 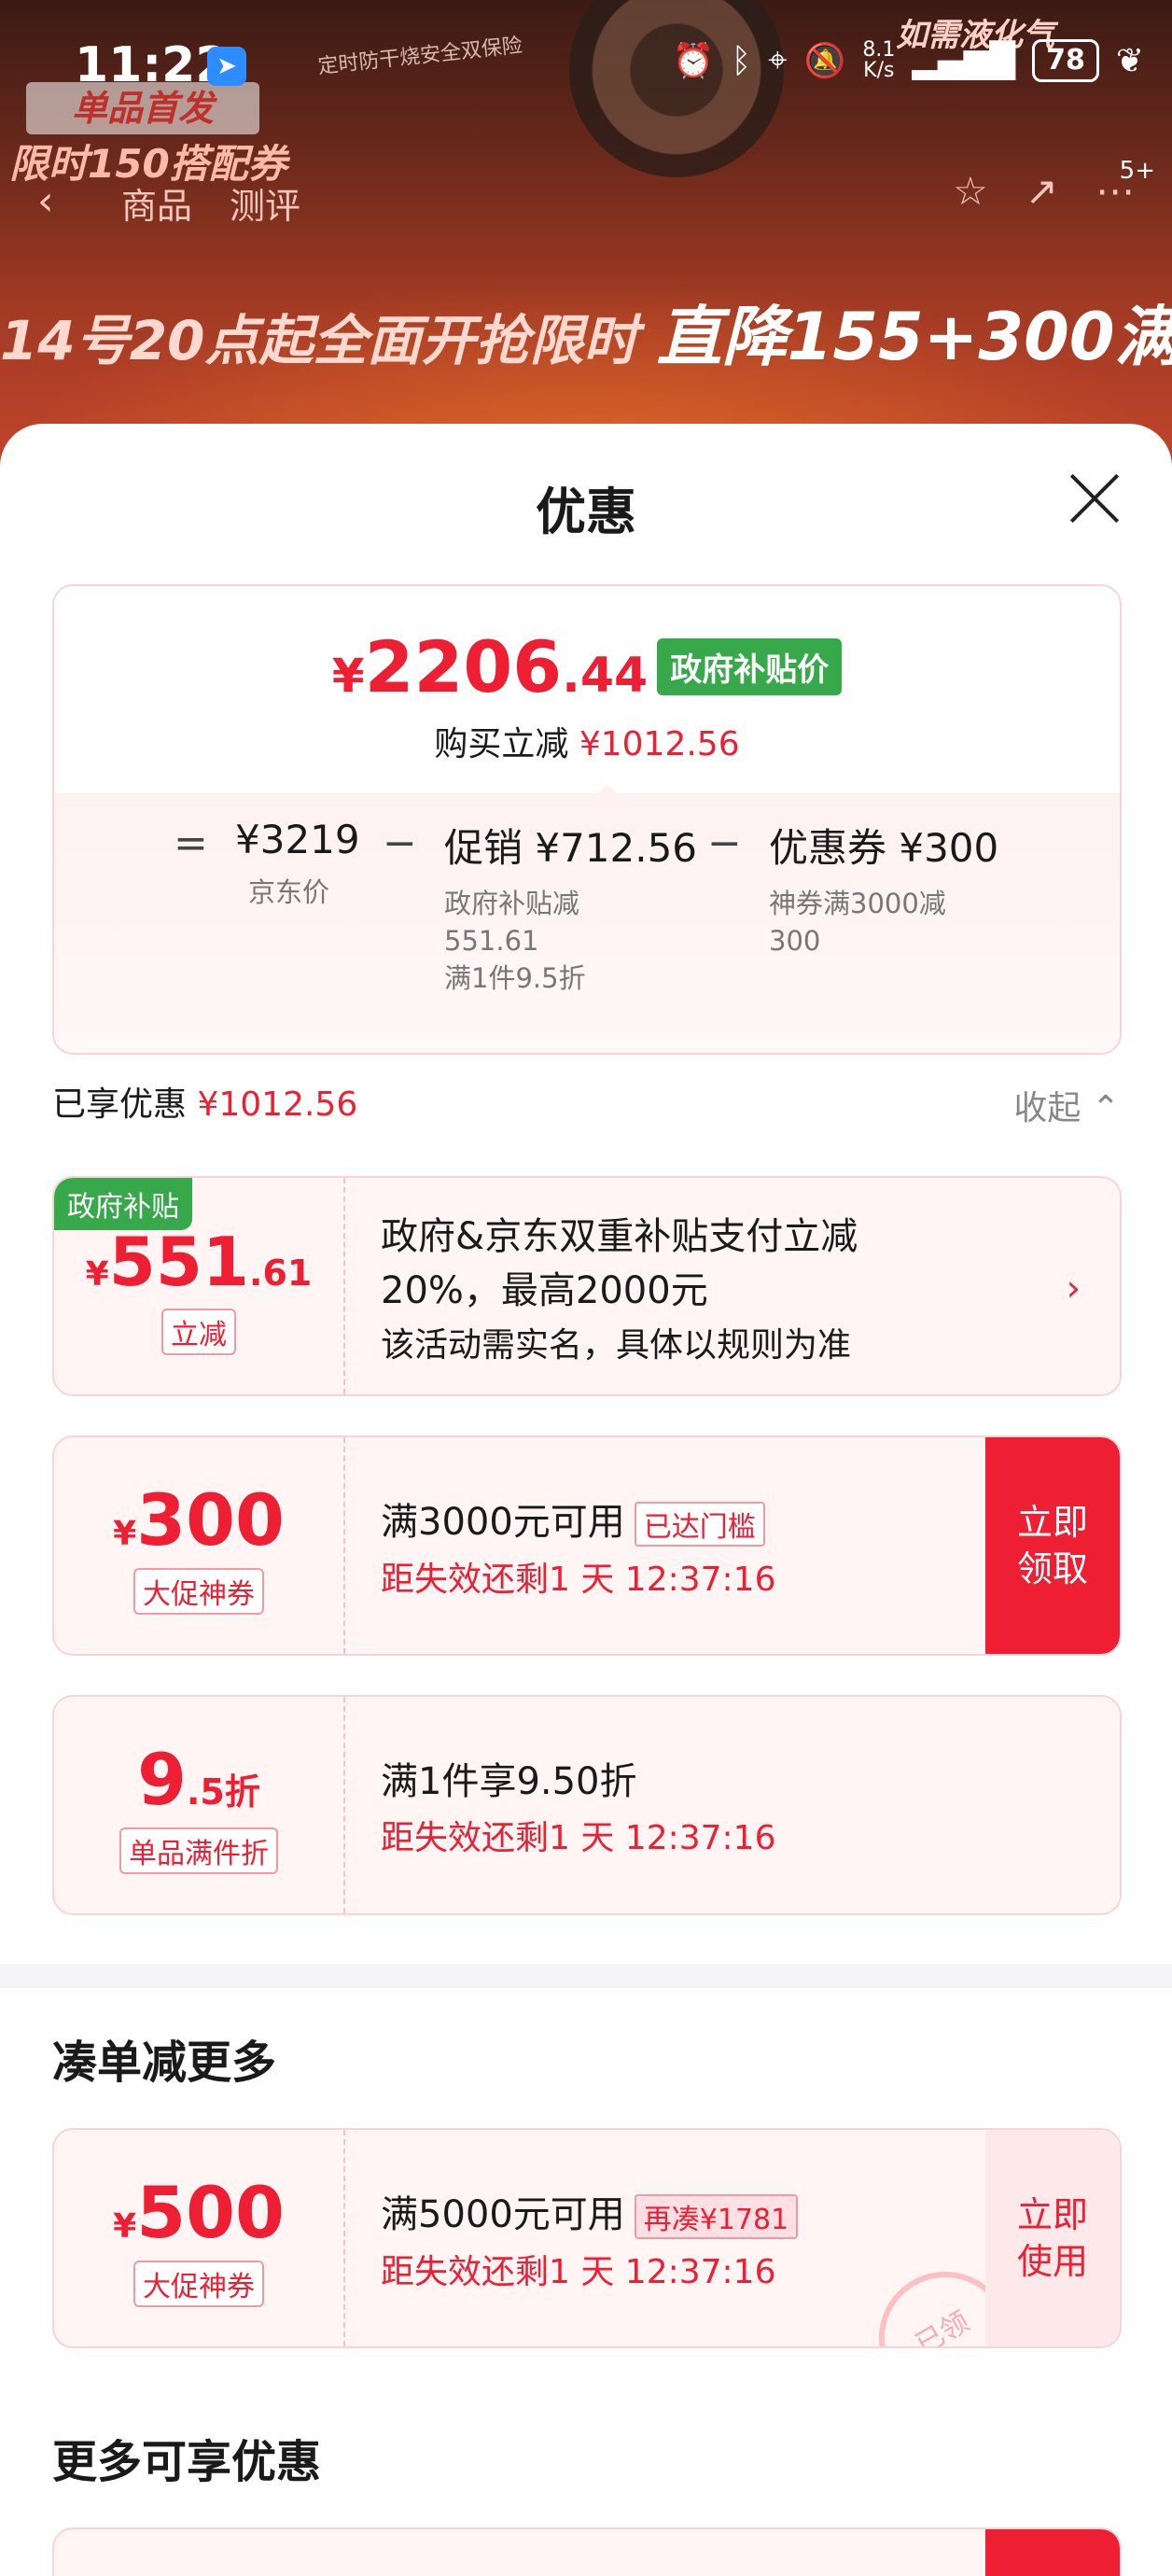 I want to click on offer-body: 满3000元可用 已达门槛 距失效还剩1 天 12:37:16, so click(x=578, y=1546).